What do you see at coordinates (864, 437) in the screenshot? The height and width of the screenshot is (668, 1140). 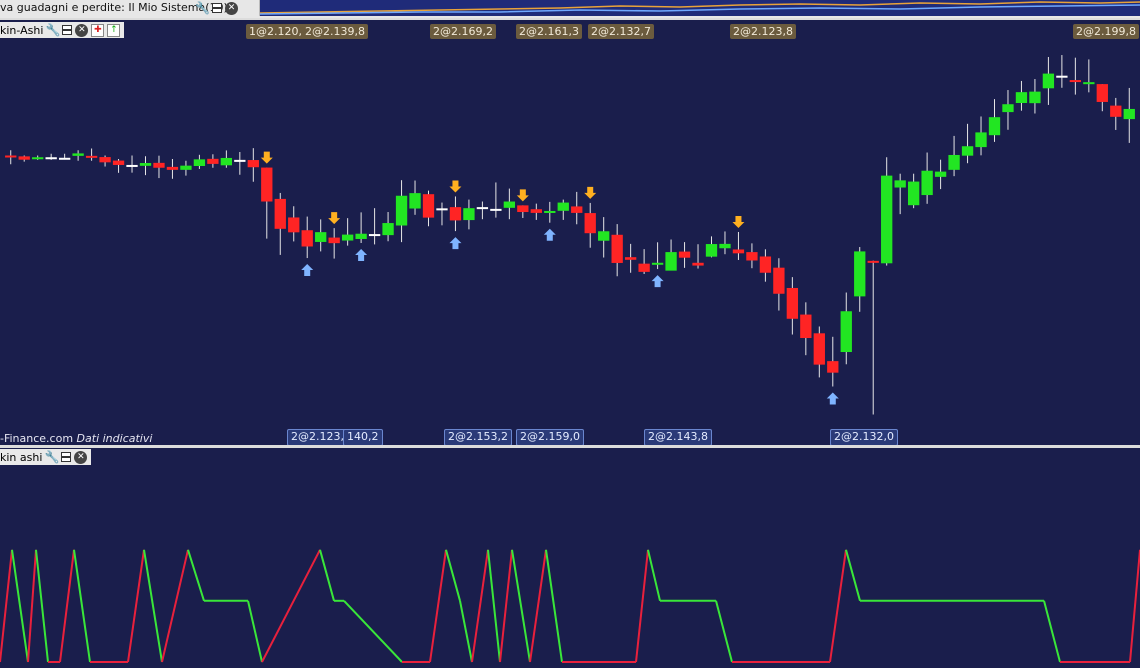 I see `buy-tag: 2@2.132,0` at bounding box center [864, 437].